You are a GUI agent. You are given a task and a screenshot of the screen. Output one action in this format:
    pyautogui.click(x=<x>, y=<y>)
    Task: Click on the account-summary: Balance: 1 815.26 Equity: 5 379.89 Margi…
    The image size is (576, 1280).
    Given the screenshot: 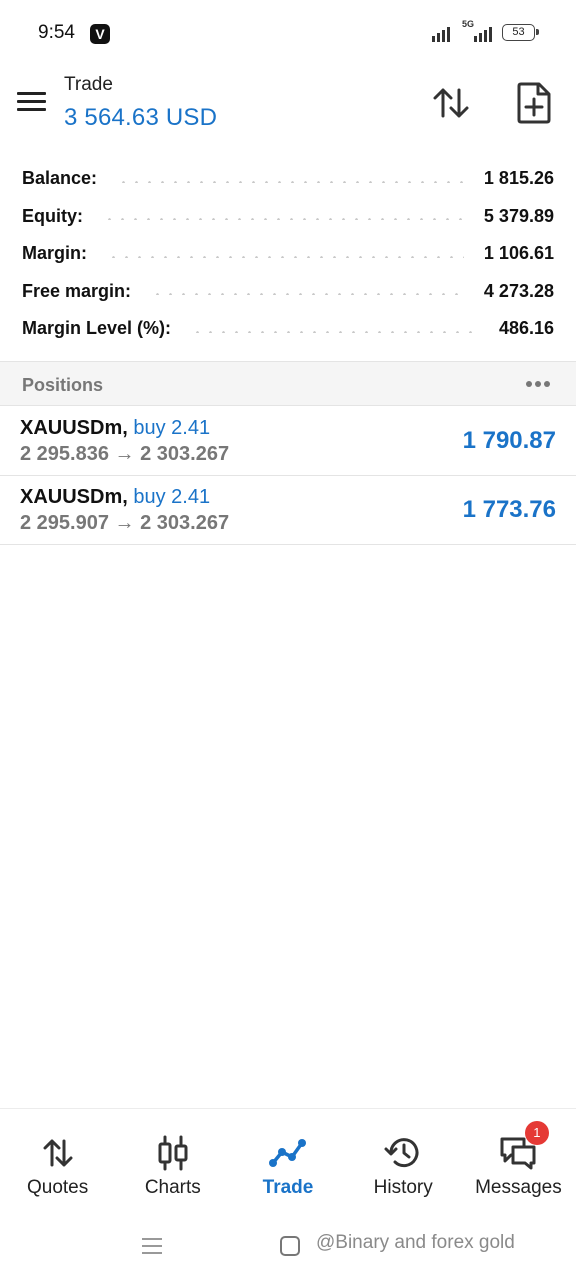 What is the action you would take?
    pyautogui.click(x=288, y=254)
    